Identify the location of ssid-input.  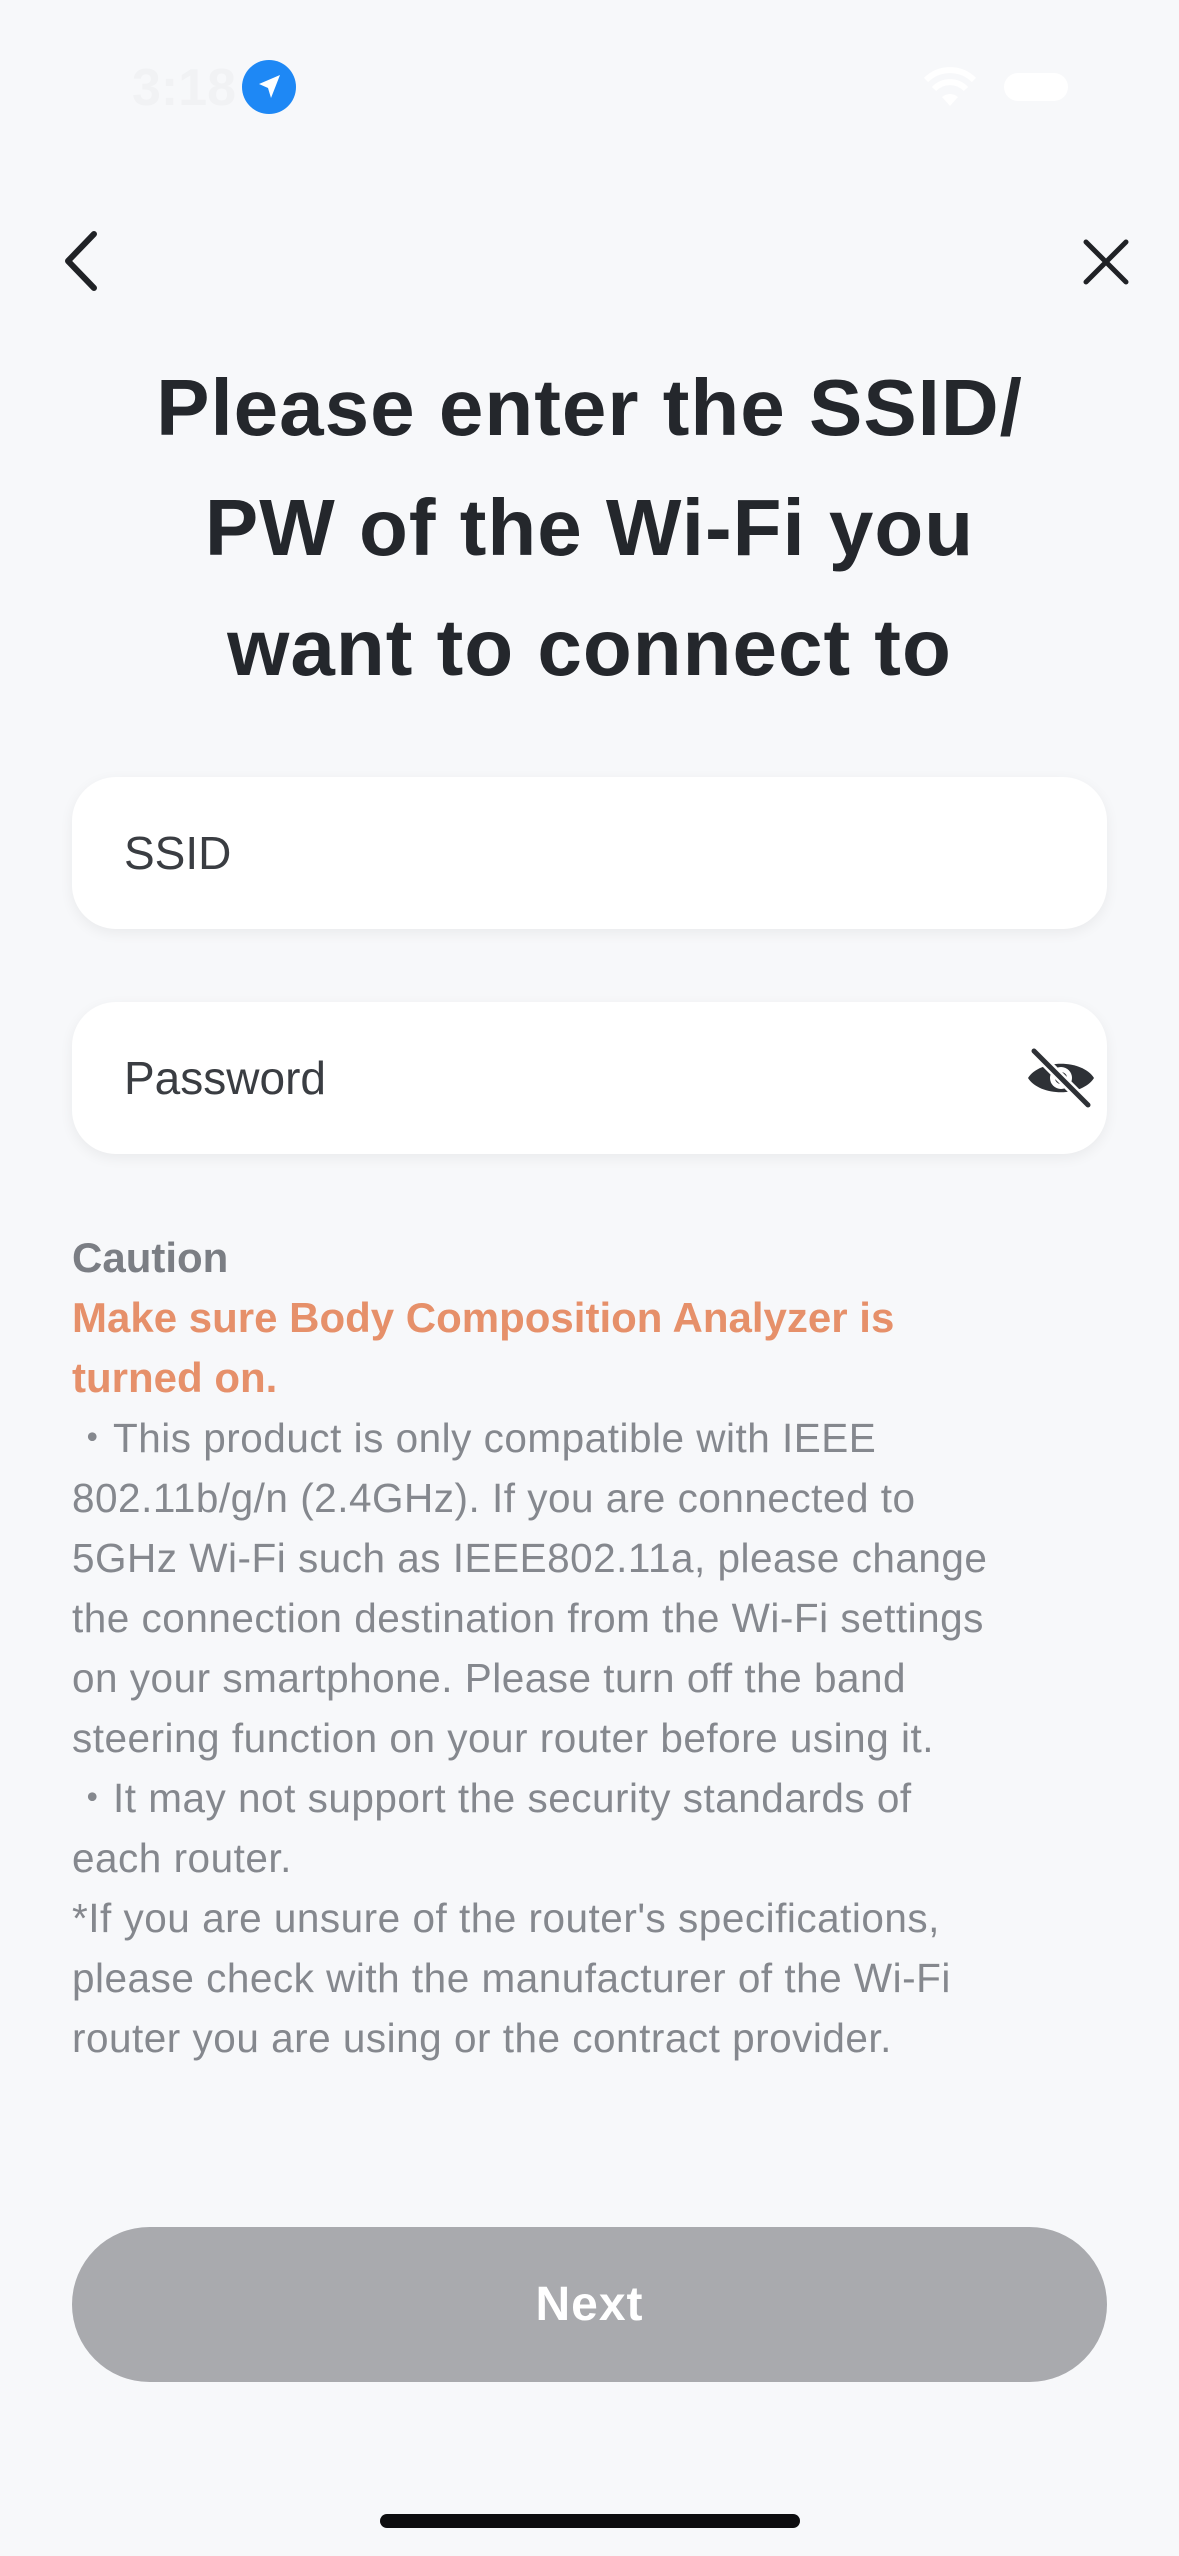
(534, 853).